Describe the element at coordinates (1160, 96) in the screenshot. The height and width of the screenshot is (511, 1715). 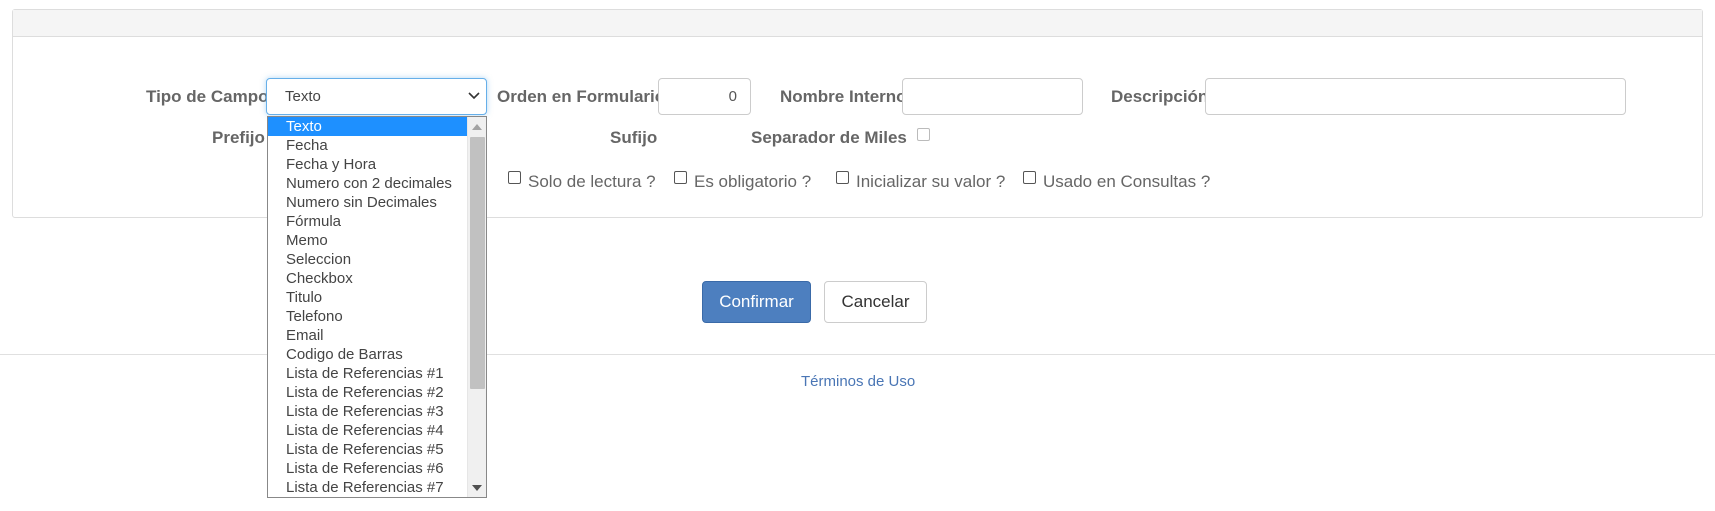
I see `descripcion-label: Descripción` at that location.